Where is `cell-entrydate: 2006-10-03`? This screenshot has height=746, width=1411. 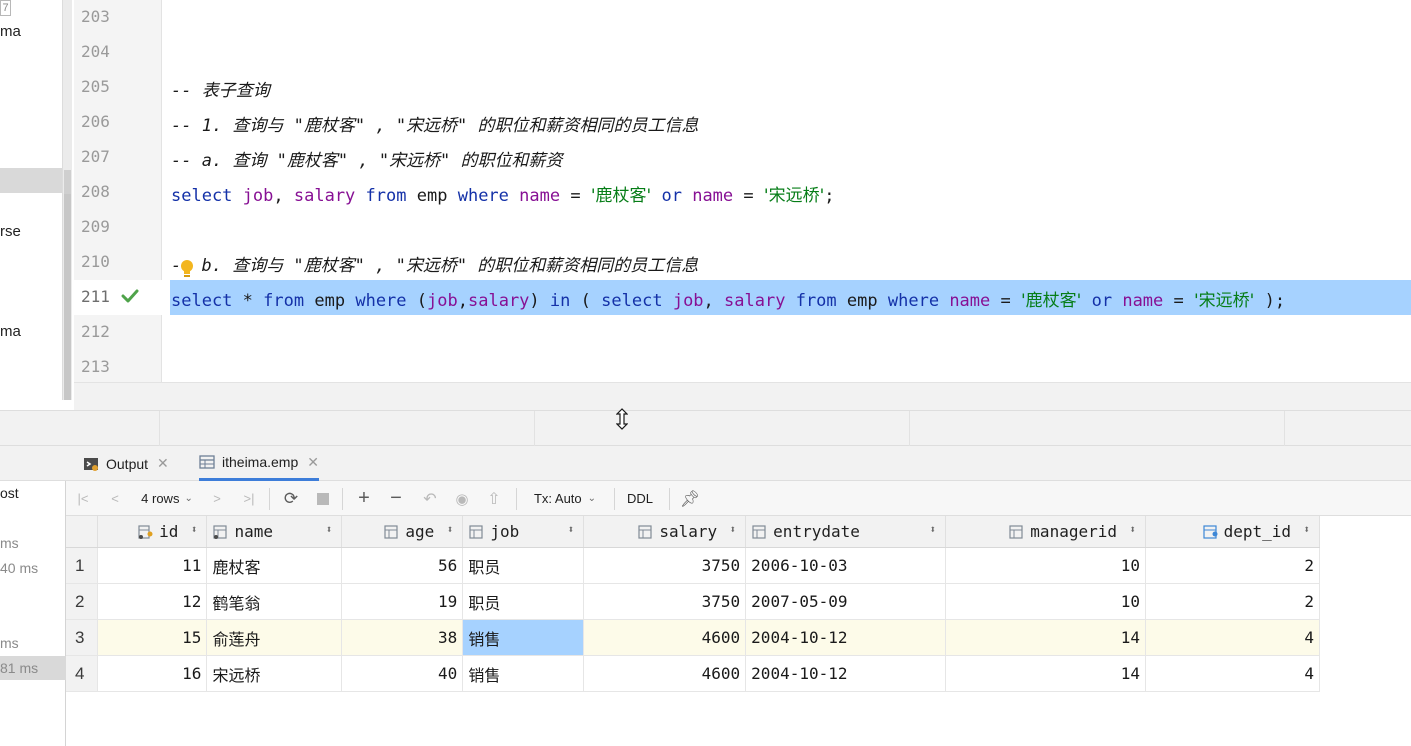
cell-entrydate: 2006-10-03 is located at coordinates (846, 565).